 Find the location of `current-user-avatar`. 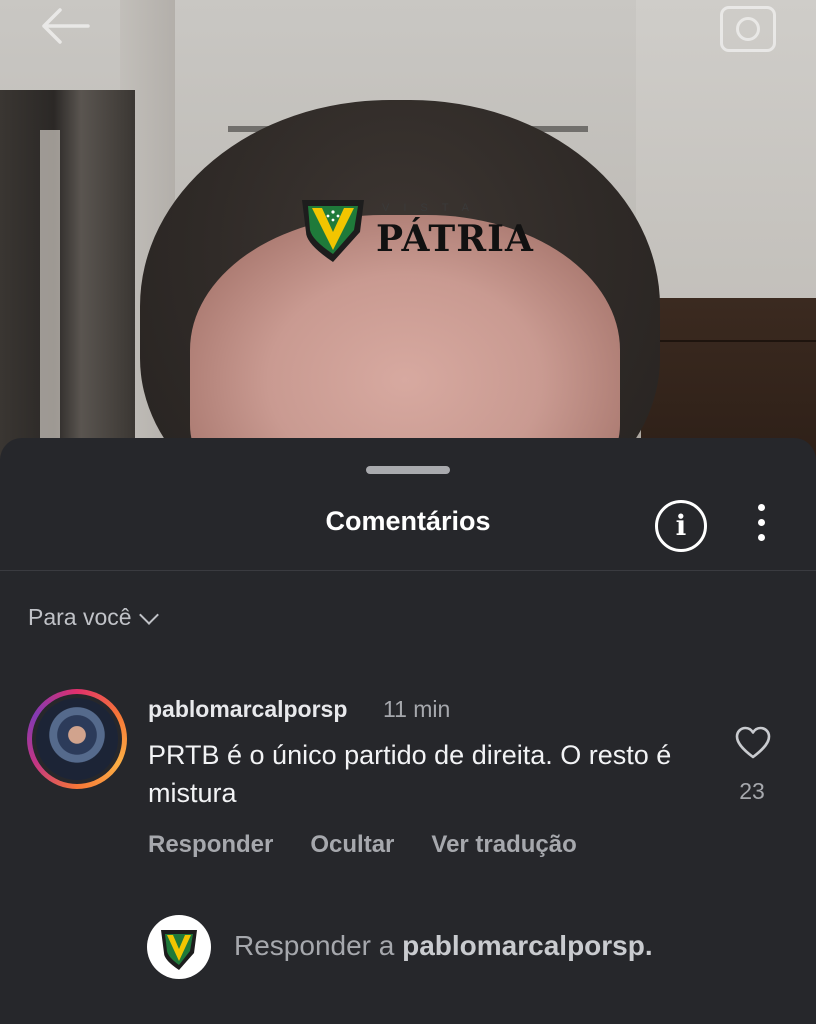

current-user-avatar is located at coordinates (179, 947).